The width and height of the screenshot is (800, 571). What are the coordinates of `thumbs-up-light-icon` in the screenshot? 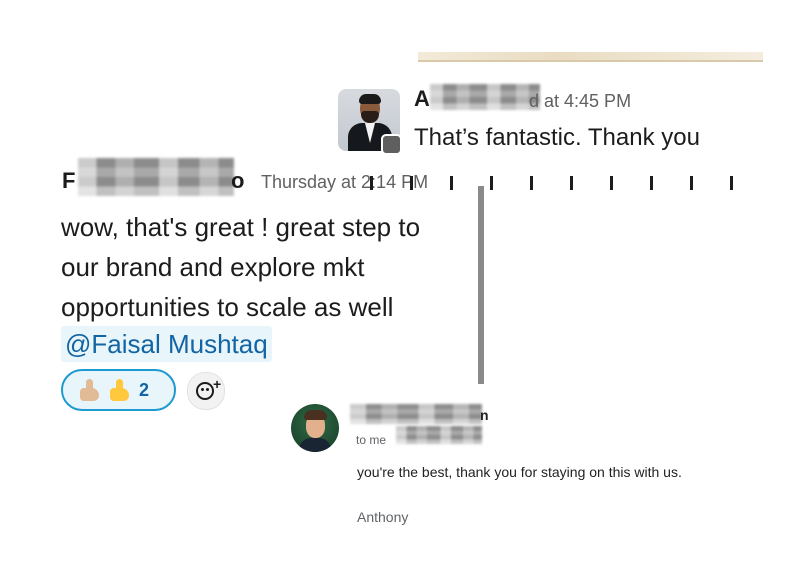 It's located at (89, 390).